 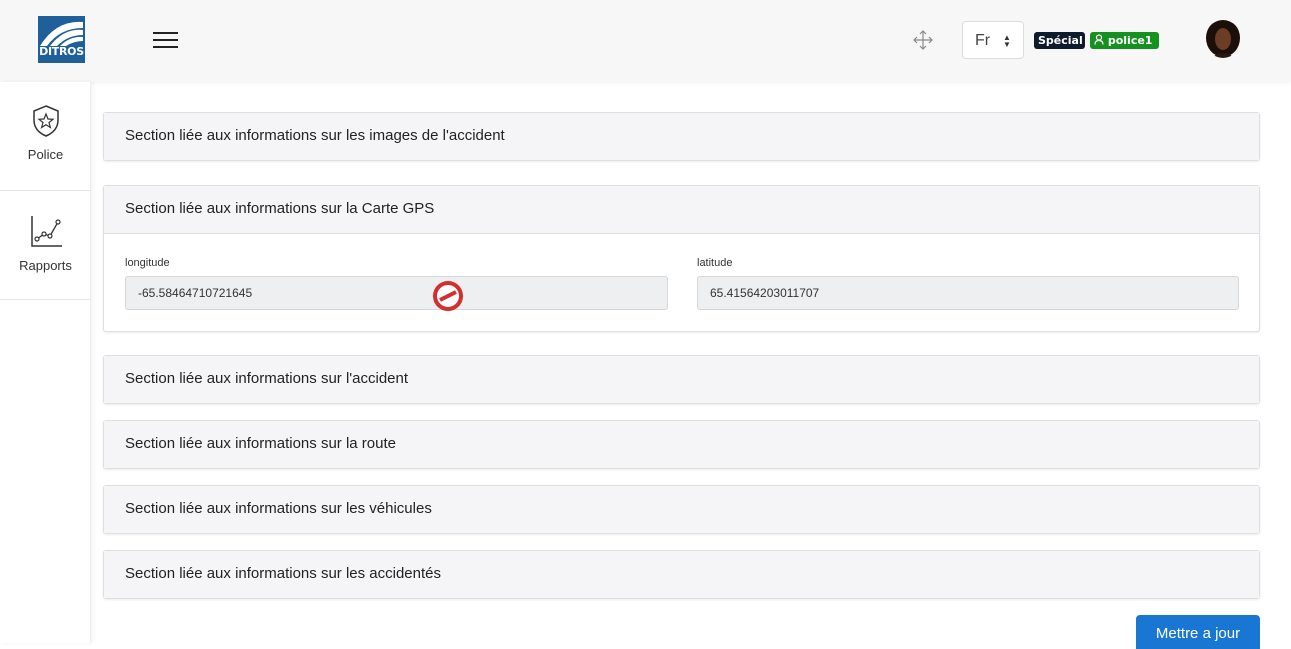 I want to click on longitude-label: longitude, so click(x=147, y=263).